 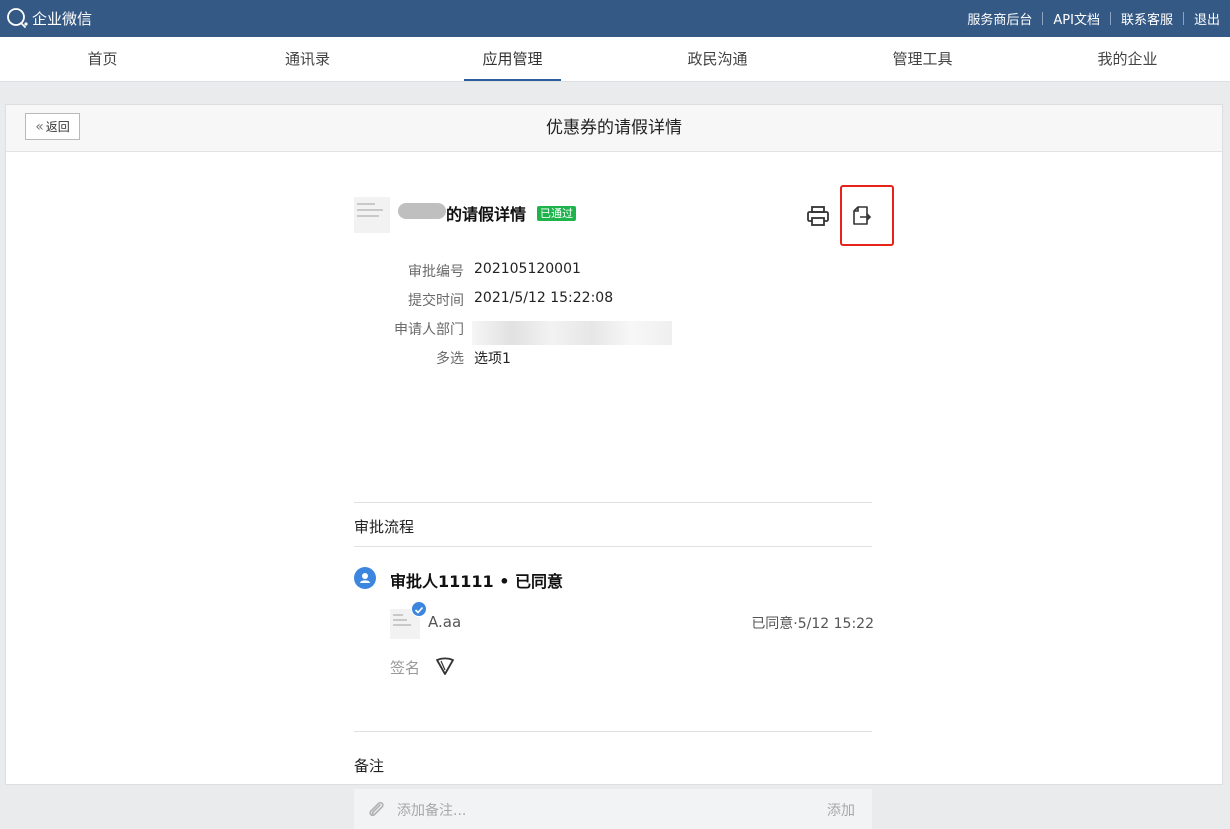 What do you see at coordinates (572, 333) in the screenshot?
I see `blurred-department` at bounding box center [572, 333].